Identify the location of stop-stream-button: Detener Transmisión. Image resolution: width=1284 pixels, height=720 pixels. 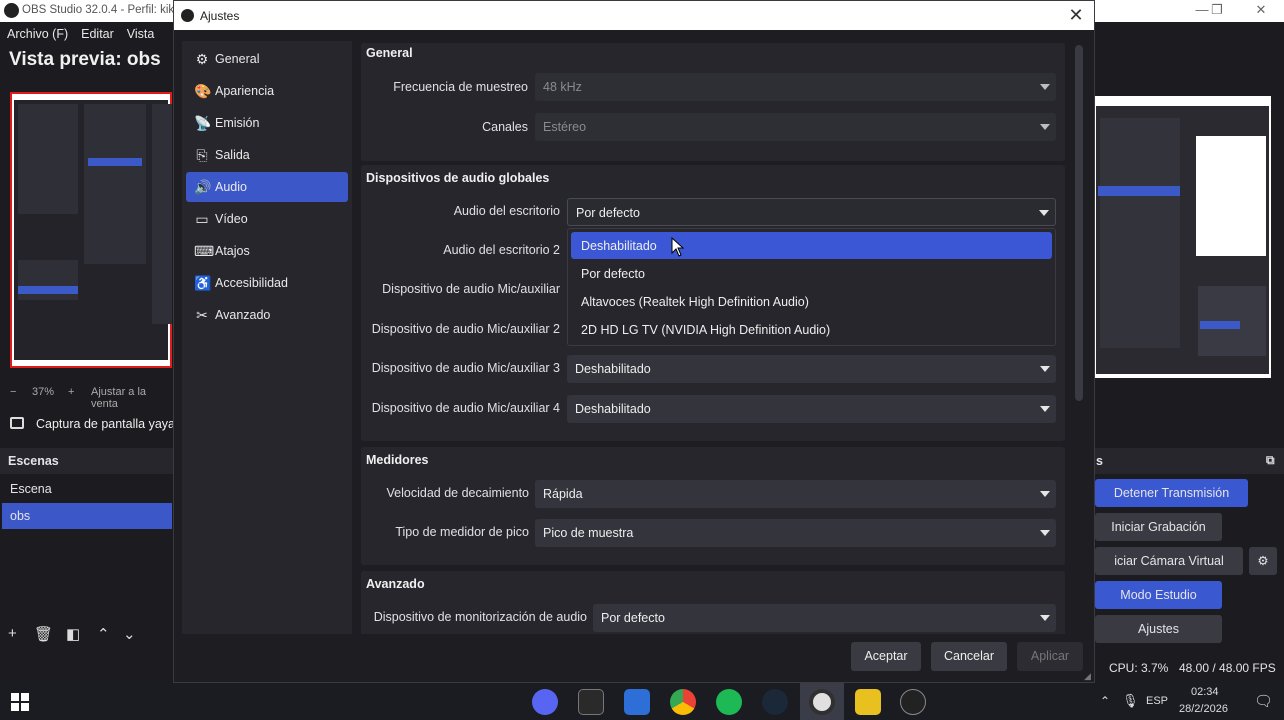
(1171, 493).